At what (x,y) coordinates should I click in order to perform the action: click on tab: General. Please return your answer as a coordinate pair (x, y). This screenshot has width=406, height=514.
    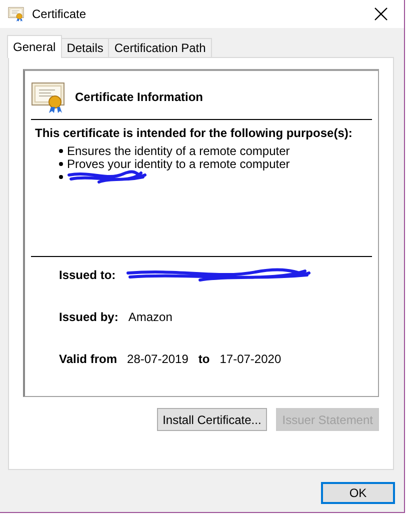
    Looking at the image, I should click on (34, 46).